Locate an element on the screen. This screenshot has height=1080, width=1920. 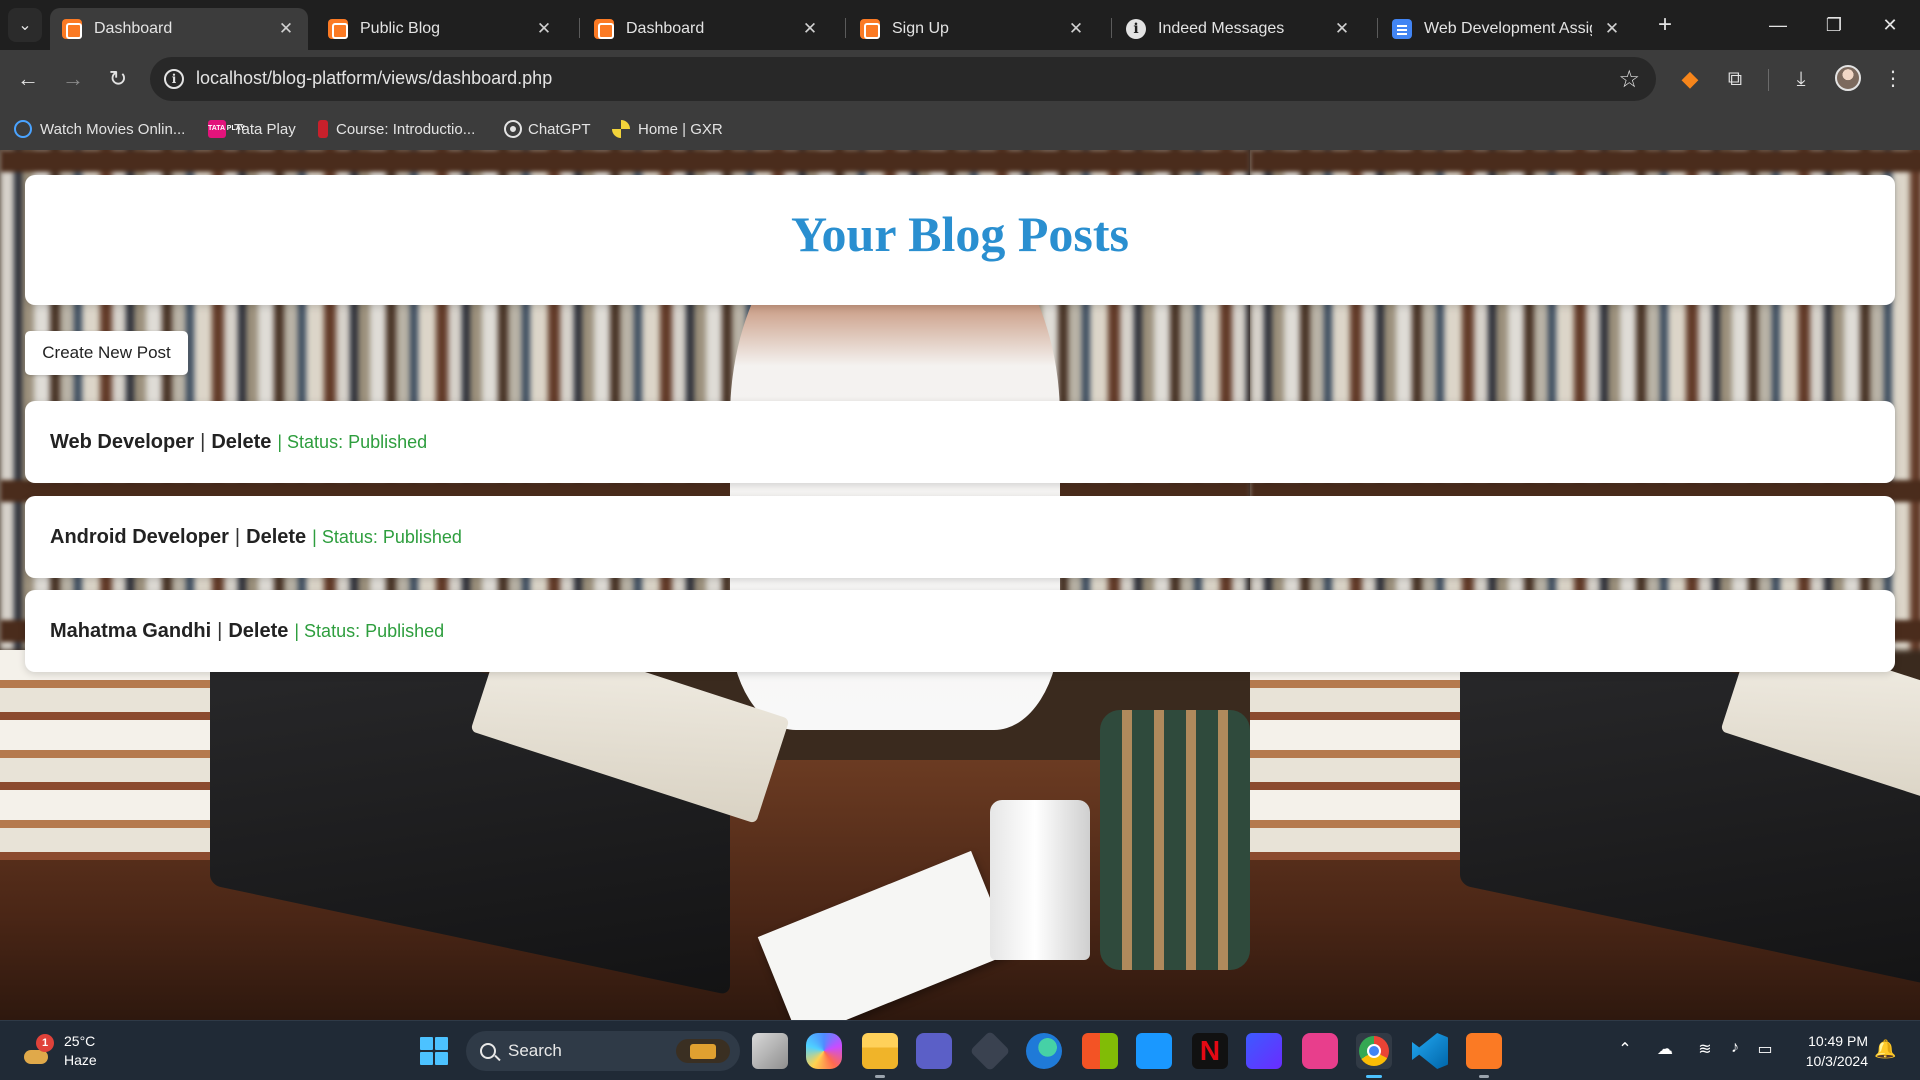
notification-bell-icon: 🔔 is located at coordinates (1885, 1049).